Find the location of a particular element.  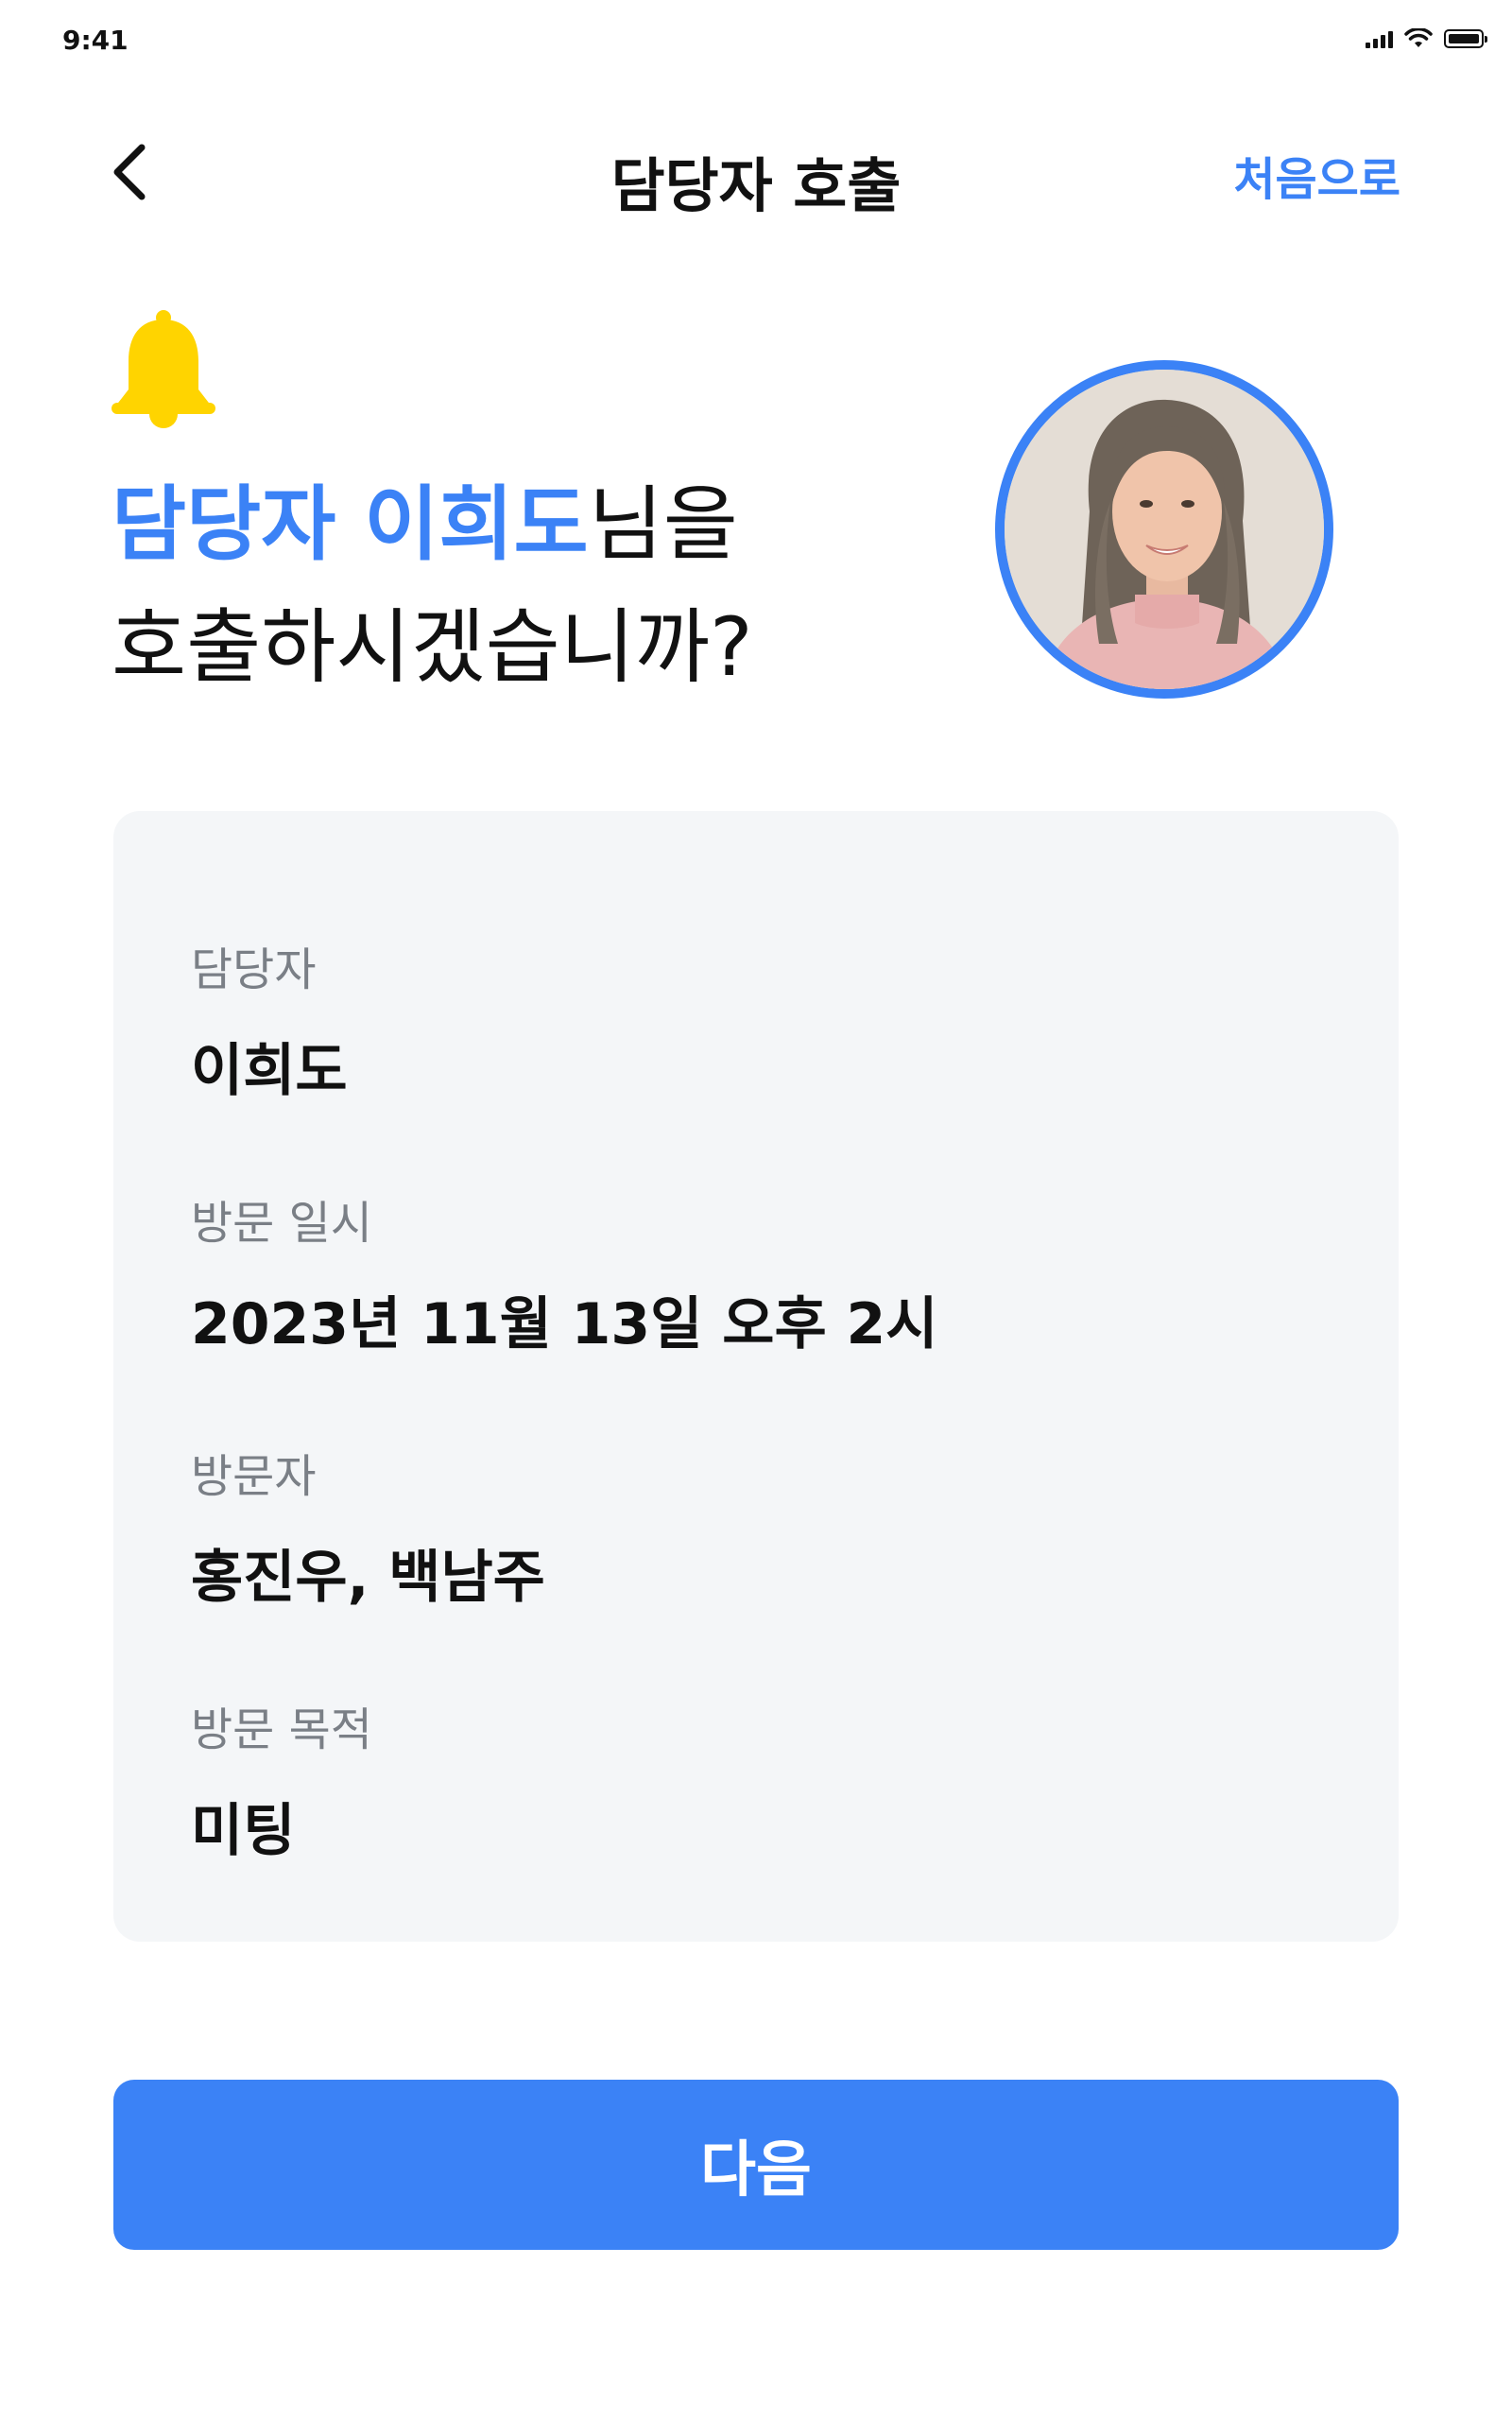

status-bar: 9:41 is located at coordinates (756, 42).